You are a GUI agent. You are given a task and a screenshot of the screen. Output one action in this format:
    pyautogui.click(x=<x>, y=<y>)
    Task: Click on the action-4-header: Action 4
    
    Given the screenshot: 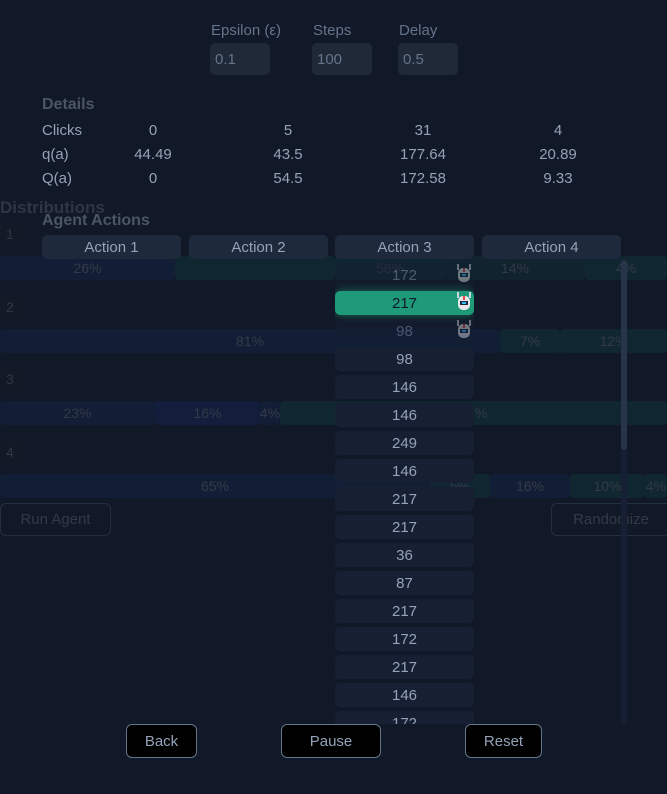 What is the action you would take?
    pyautogui.click(x=551, y=247)
    